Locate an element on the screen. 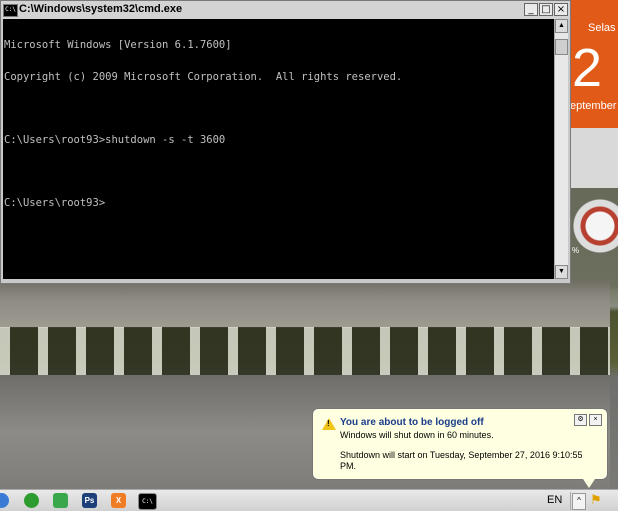 The width and height of the screenshot is (618, 511). notification-close-button: × is located at coordinates (595, 420).